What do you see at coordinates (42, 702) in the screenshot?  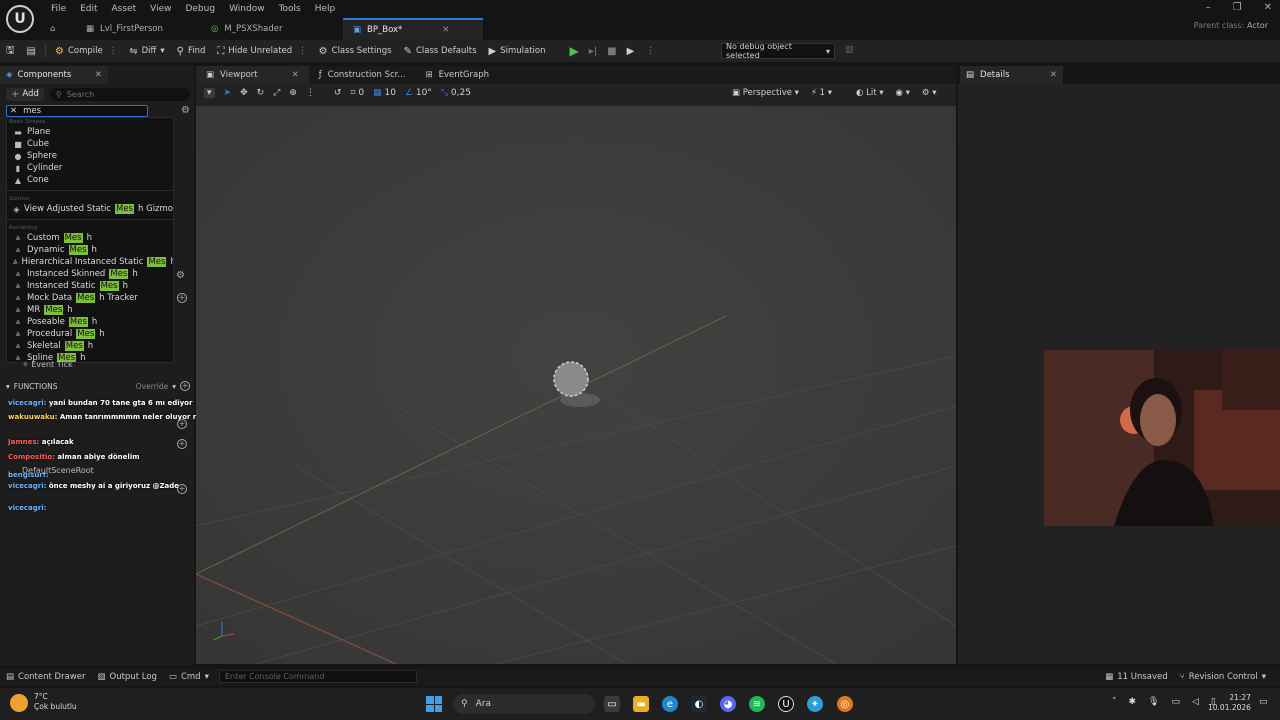 I see `weather-widget: 7°C Çok bulutlu` at bounding box center [42, 702].